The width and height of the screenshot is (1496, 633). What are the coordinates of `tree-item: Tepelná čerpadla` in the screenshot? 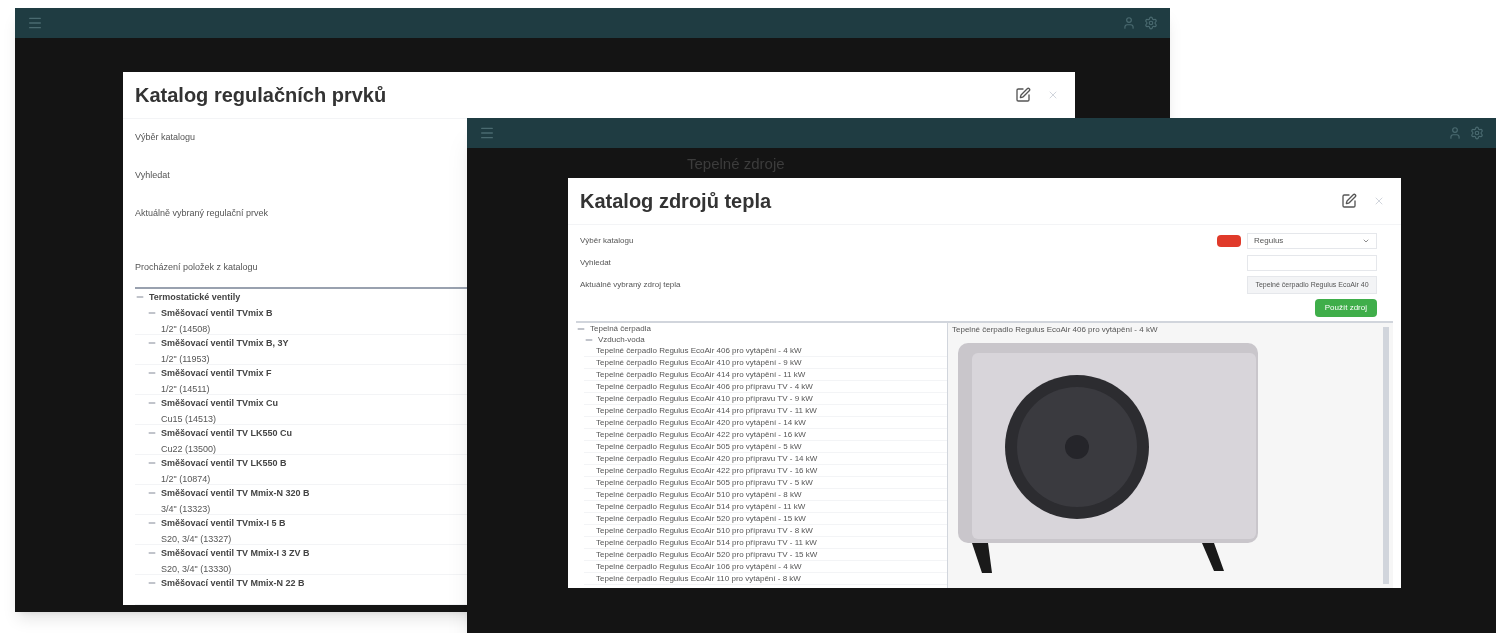 It's located at (620, 328).